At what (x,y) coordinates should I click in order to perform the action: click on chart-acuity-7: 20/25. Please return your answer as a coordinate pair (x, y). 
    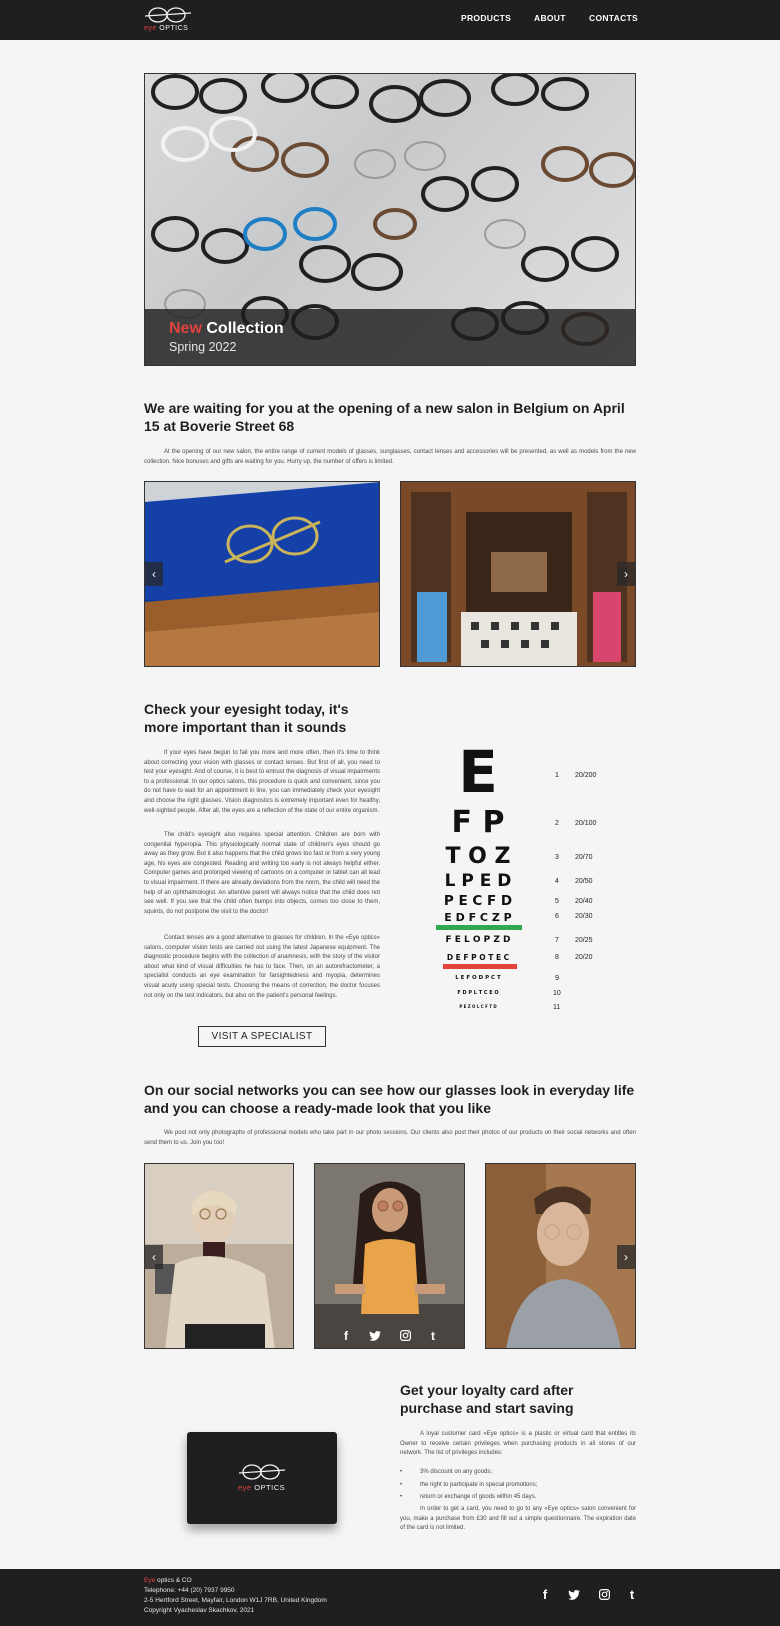
    Looking at the image, I should click on (584, 940).